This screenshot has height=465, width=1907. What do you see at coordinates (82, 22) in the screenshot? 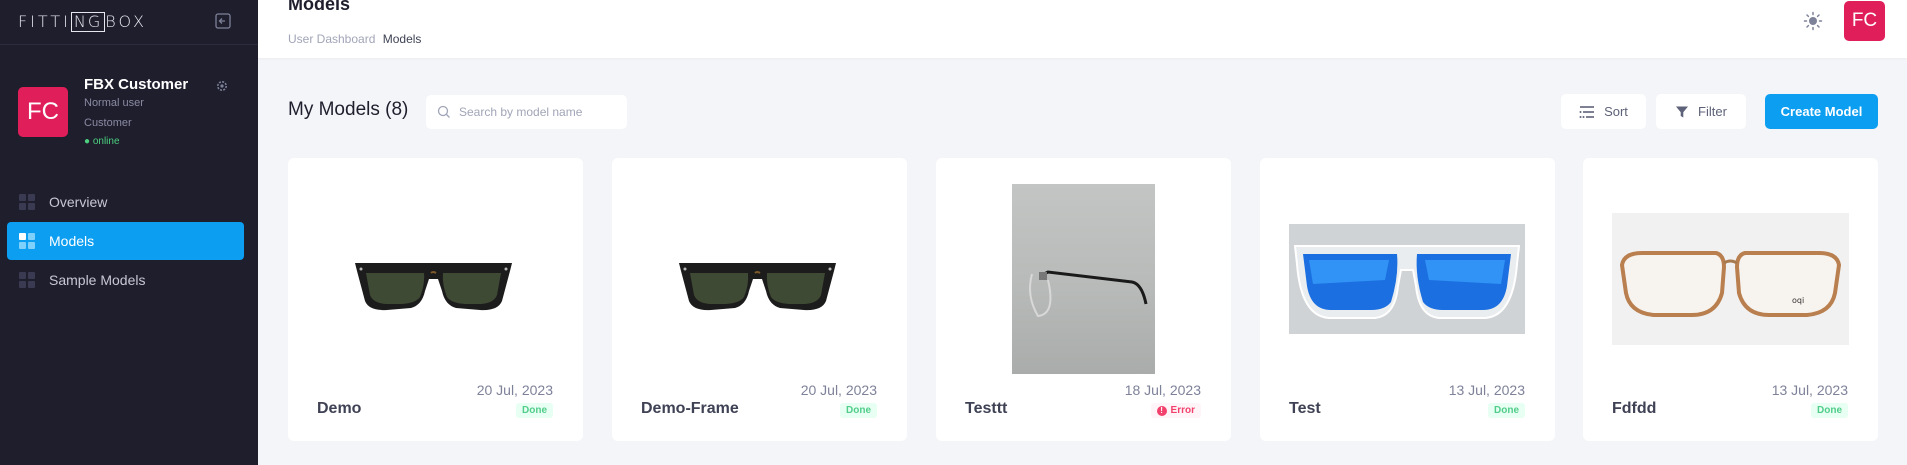
I see `fittingbox-logo: FITTI NG BOX` at bounding box center [82, 22].